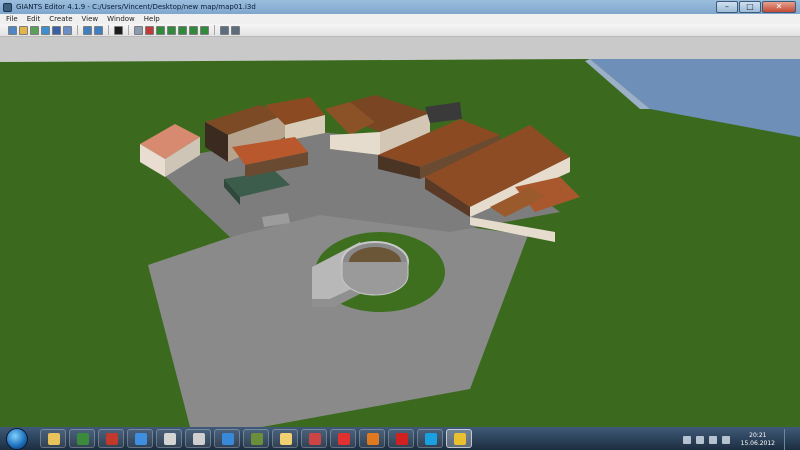  I want to click on window-controls: – □ ✕, so click(756, 7).